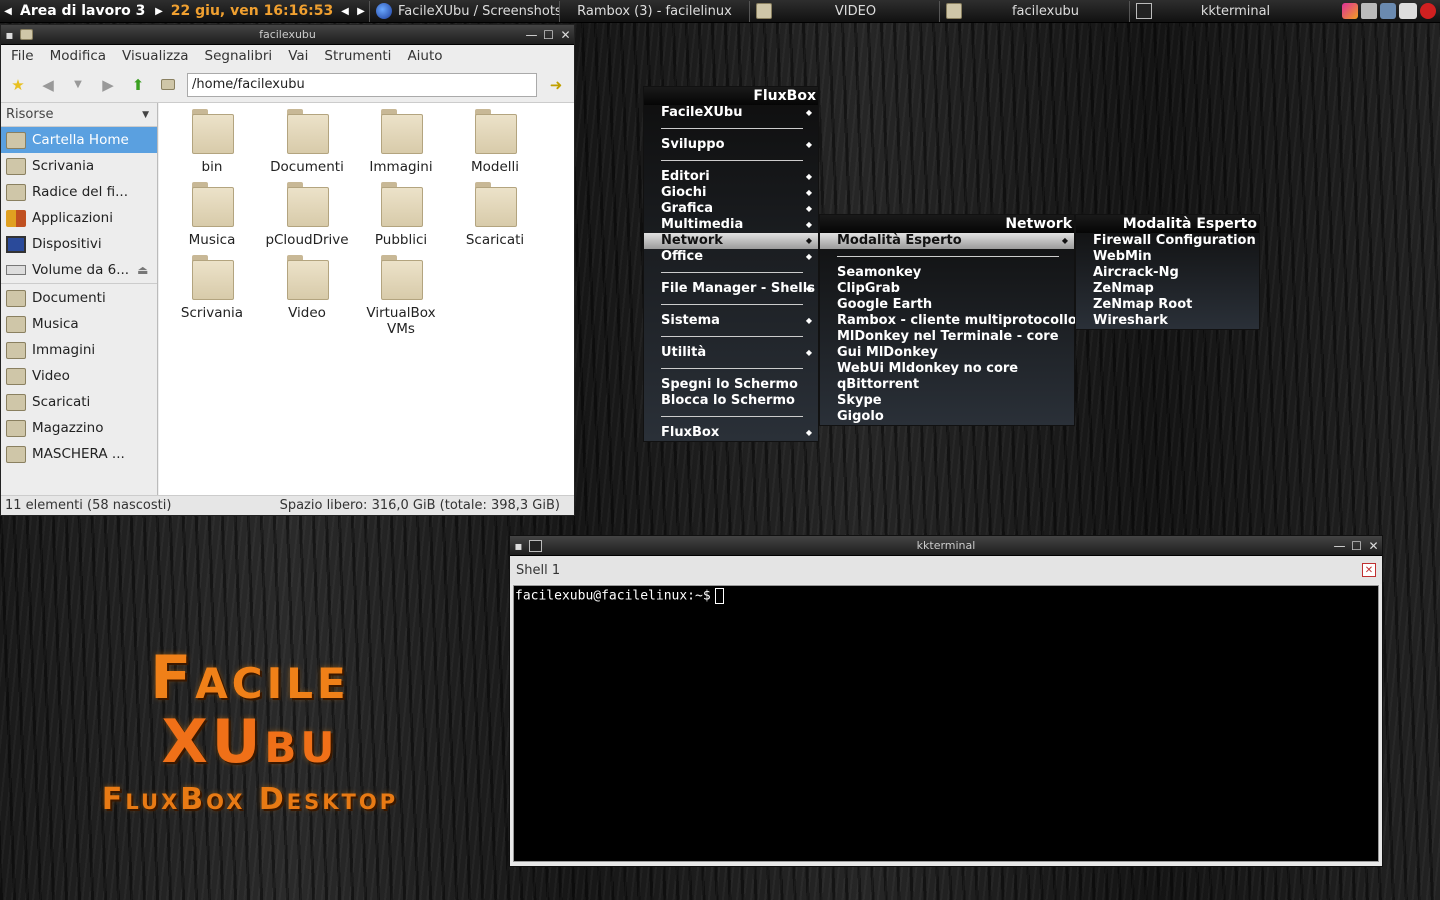 Image resolution: width=1440 pixels, height=900 pixels. What do you see at coordinates (947, 417) in the screenshot?
I see `menu-item-gigolo: Gigolo` at bounding box center [947, 417].